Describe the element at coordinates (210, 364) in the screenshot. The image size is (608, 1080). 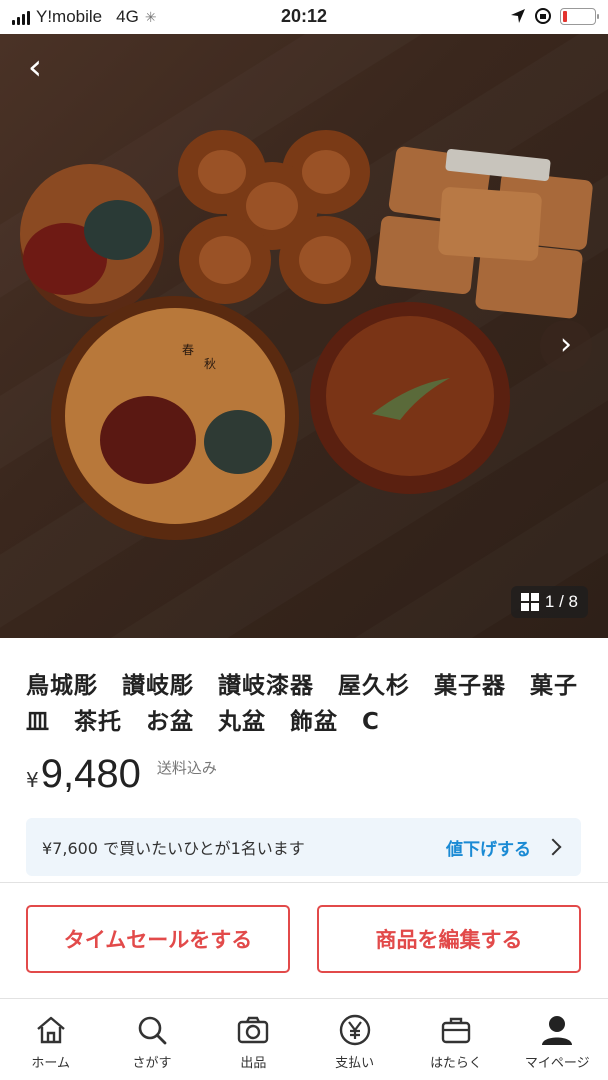
I see `svg-text: 秋` at that location.